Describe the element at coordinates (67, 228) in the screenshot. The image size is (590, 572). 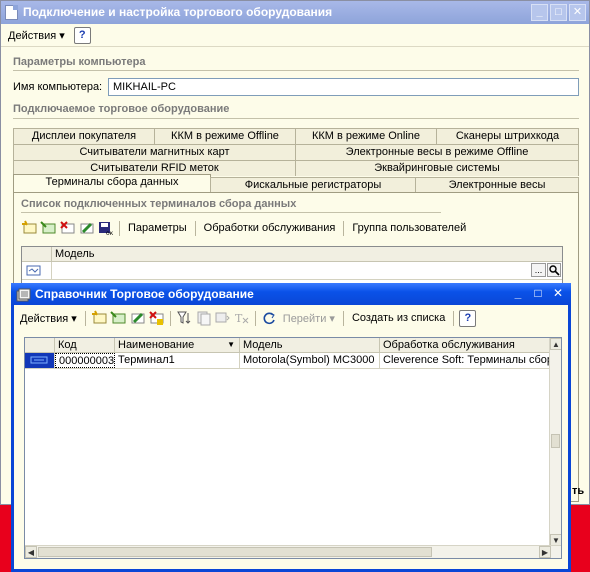
I see `delete-icon` at that location.